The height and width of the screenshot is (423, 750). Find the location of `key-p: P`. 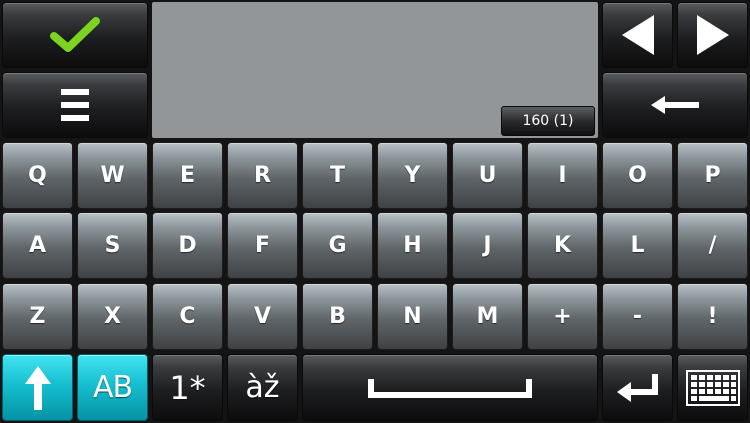

key-p: P is located at coordinates (712, 175).